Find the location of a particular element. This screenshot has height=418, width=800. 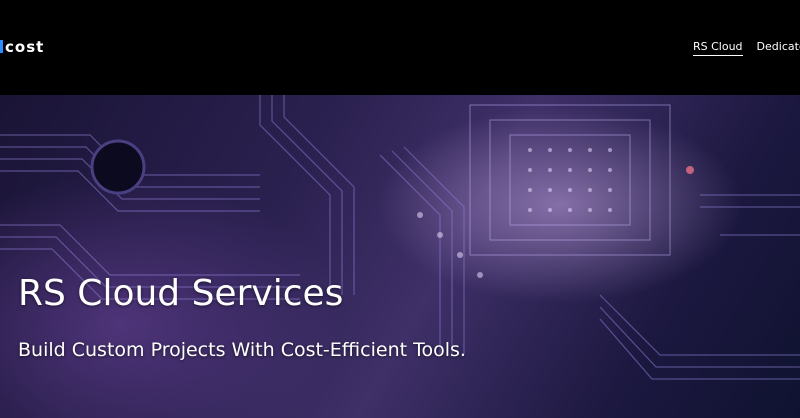

brand-logo: cost is located at coordinates (22, 47).